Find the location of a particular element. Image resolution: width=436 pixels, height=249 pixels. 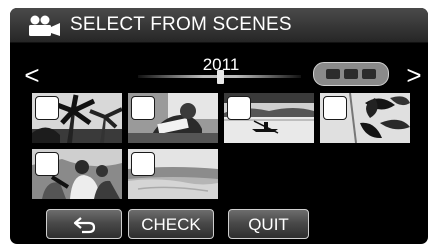

scene-thumbnail-leaves-closeup is located at coordinates (365, 118).